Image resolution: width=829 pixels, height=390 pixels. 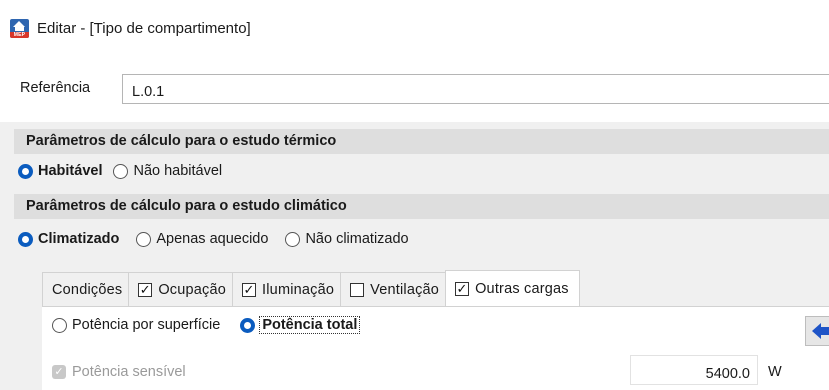 I want to click on potencia-sensivel-input, so click(x=694, y=370).